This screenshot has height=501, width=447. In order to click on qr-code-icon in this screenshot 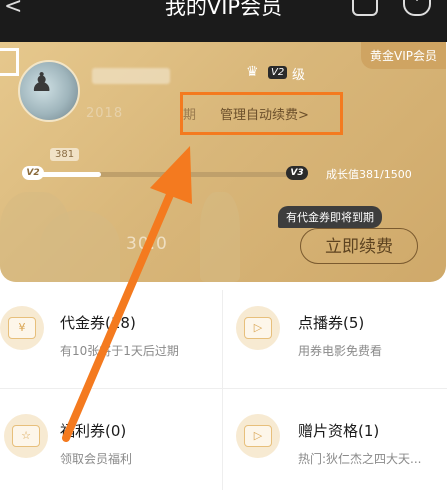, I will do `click(9, 62)`.